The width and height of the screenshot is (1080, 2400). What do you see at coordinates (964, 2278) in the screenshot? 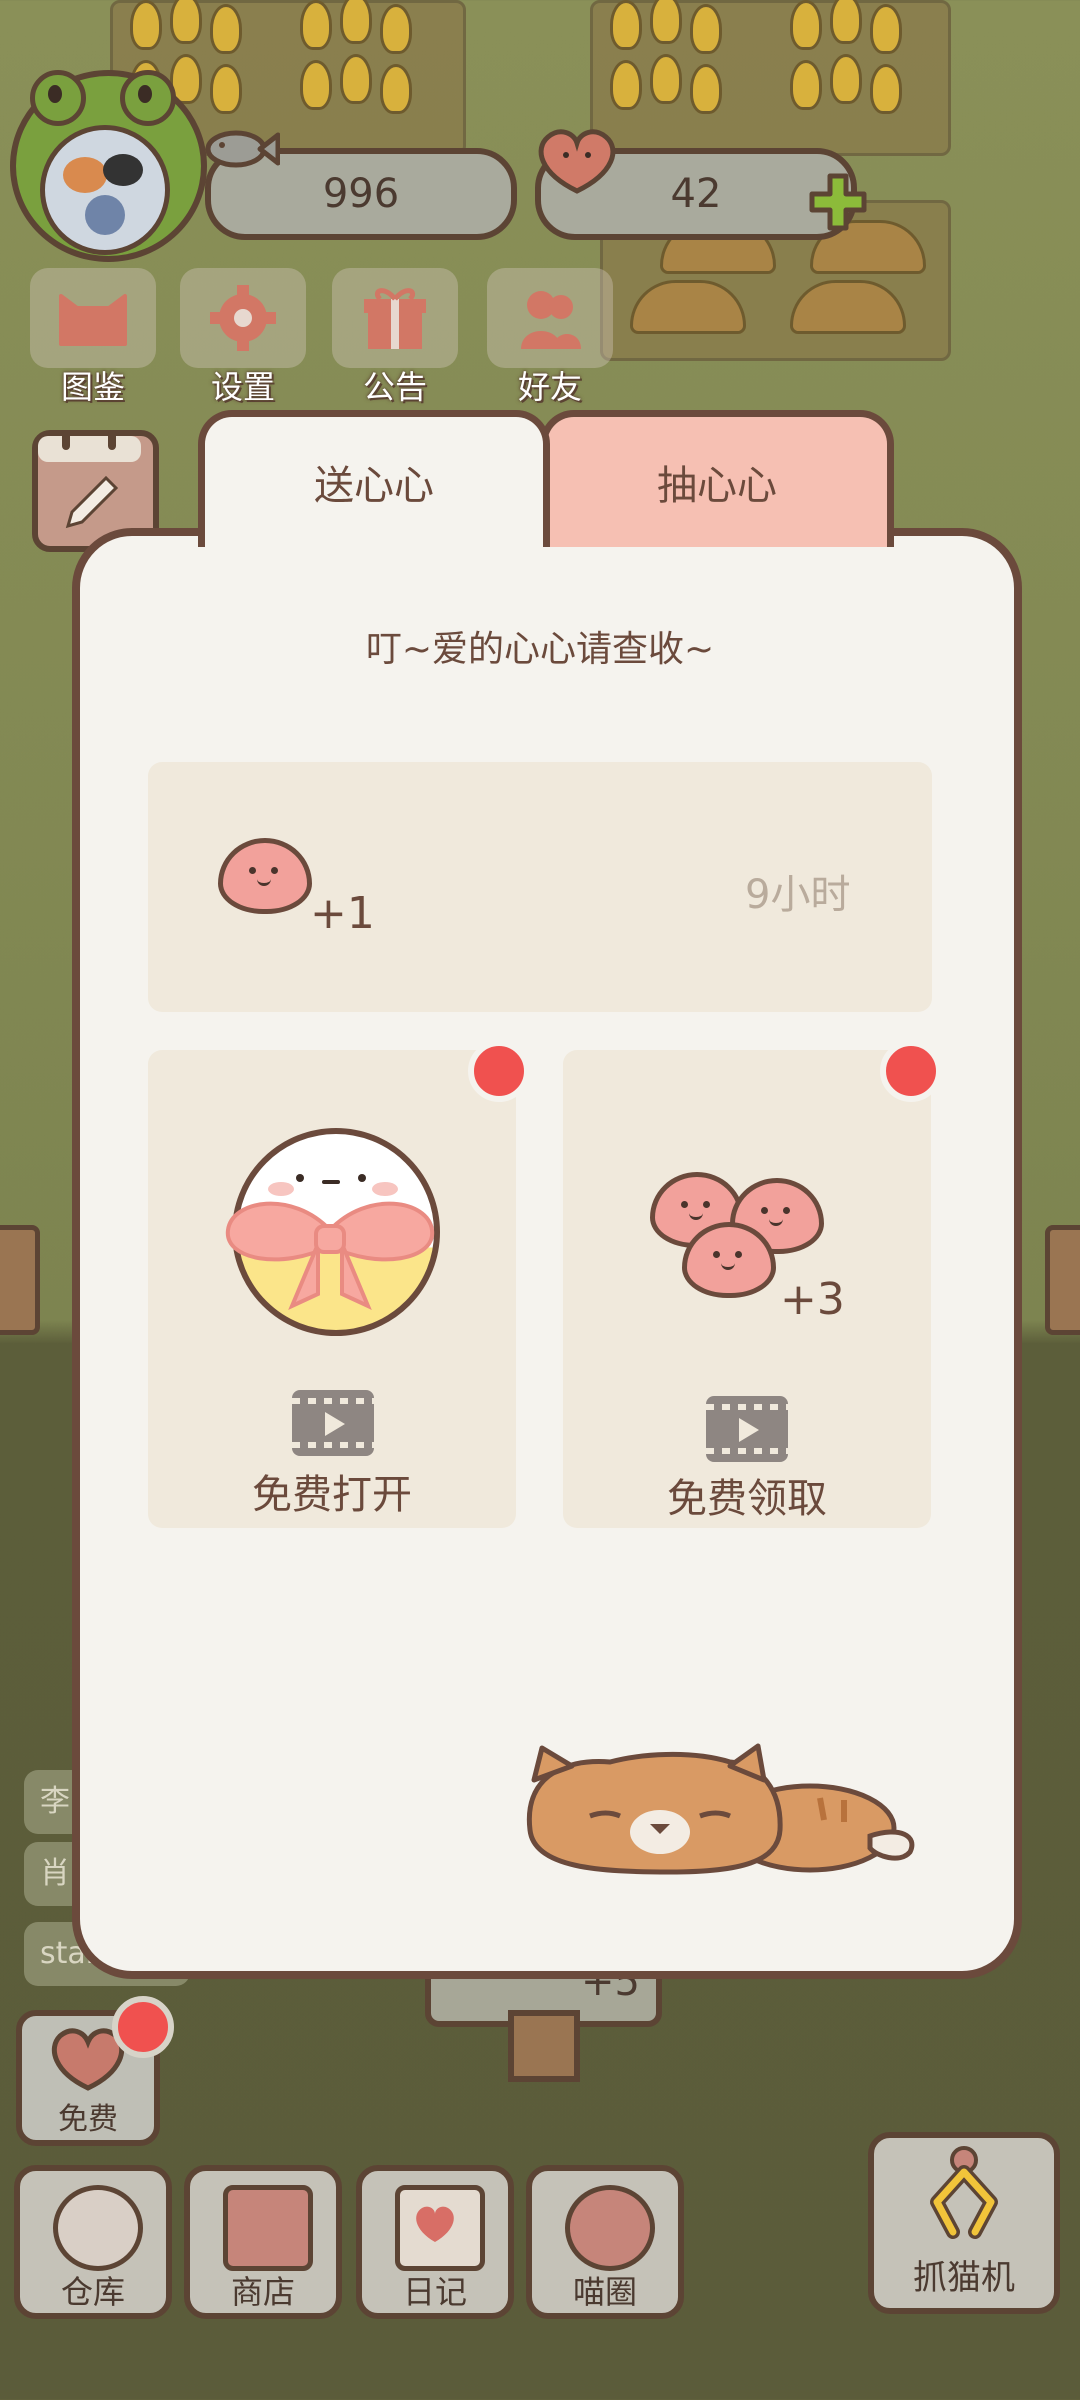
I see `claw-machine-label: 抓猫机` at bounding box center [964, 2278].